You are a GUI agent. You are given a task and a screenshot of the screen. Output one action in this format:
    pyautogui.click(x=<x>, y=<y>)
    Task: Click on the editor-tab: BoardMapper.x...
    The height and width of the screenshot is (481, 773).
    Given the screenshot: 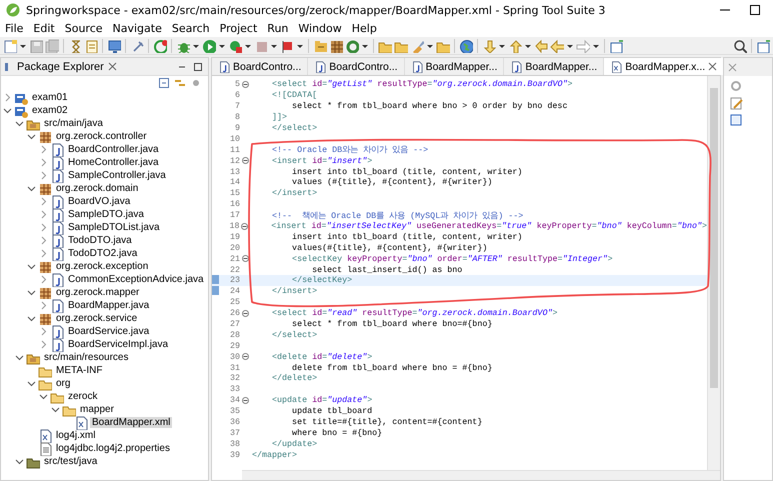 What is the action you would take?
    pyautogui.click(x=664, y=66)
    